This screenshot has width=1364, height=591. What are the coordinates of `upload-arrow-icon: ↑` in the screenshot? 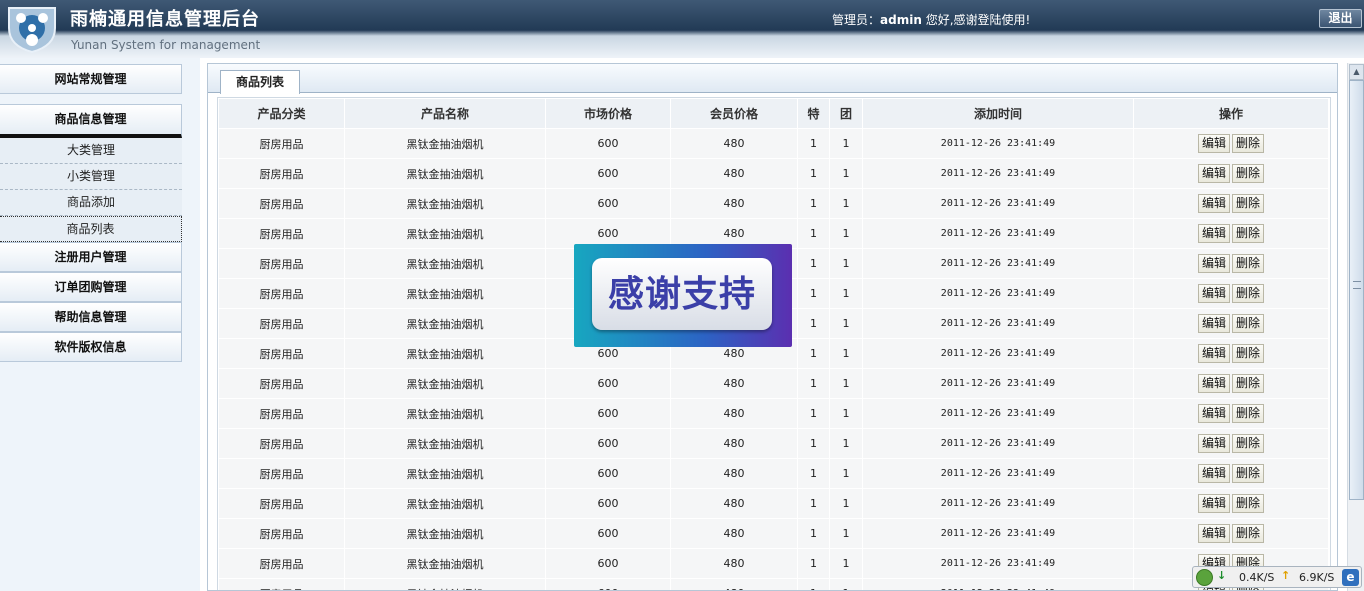 It's located at (1286, 575).